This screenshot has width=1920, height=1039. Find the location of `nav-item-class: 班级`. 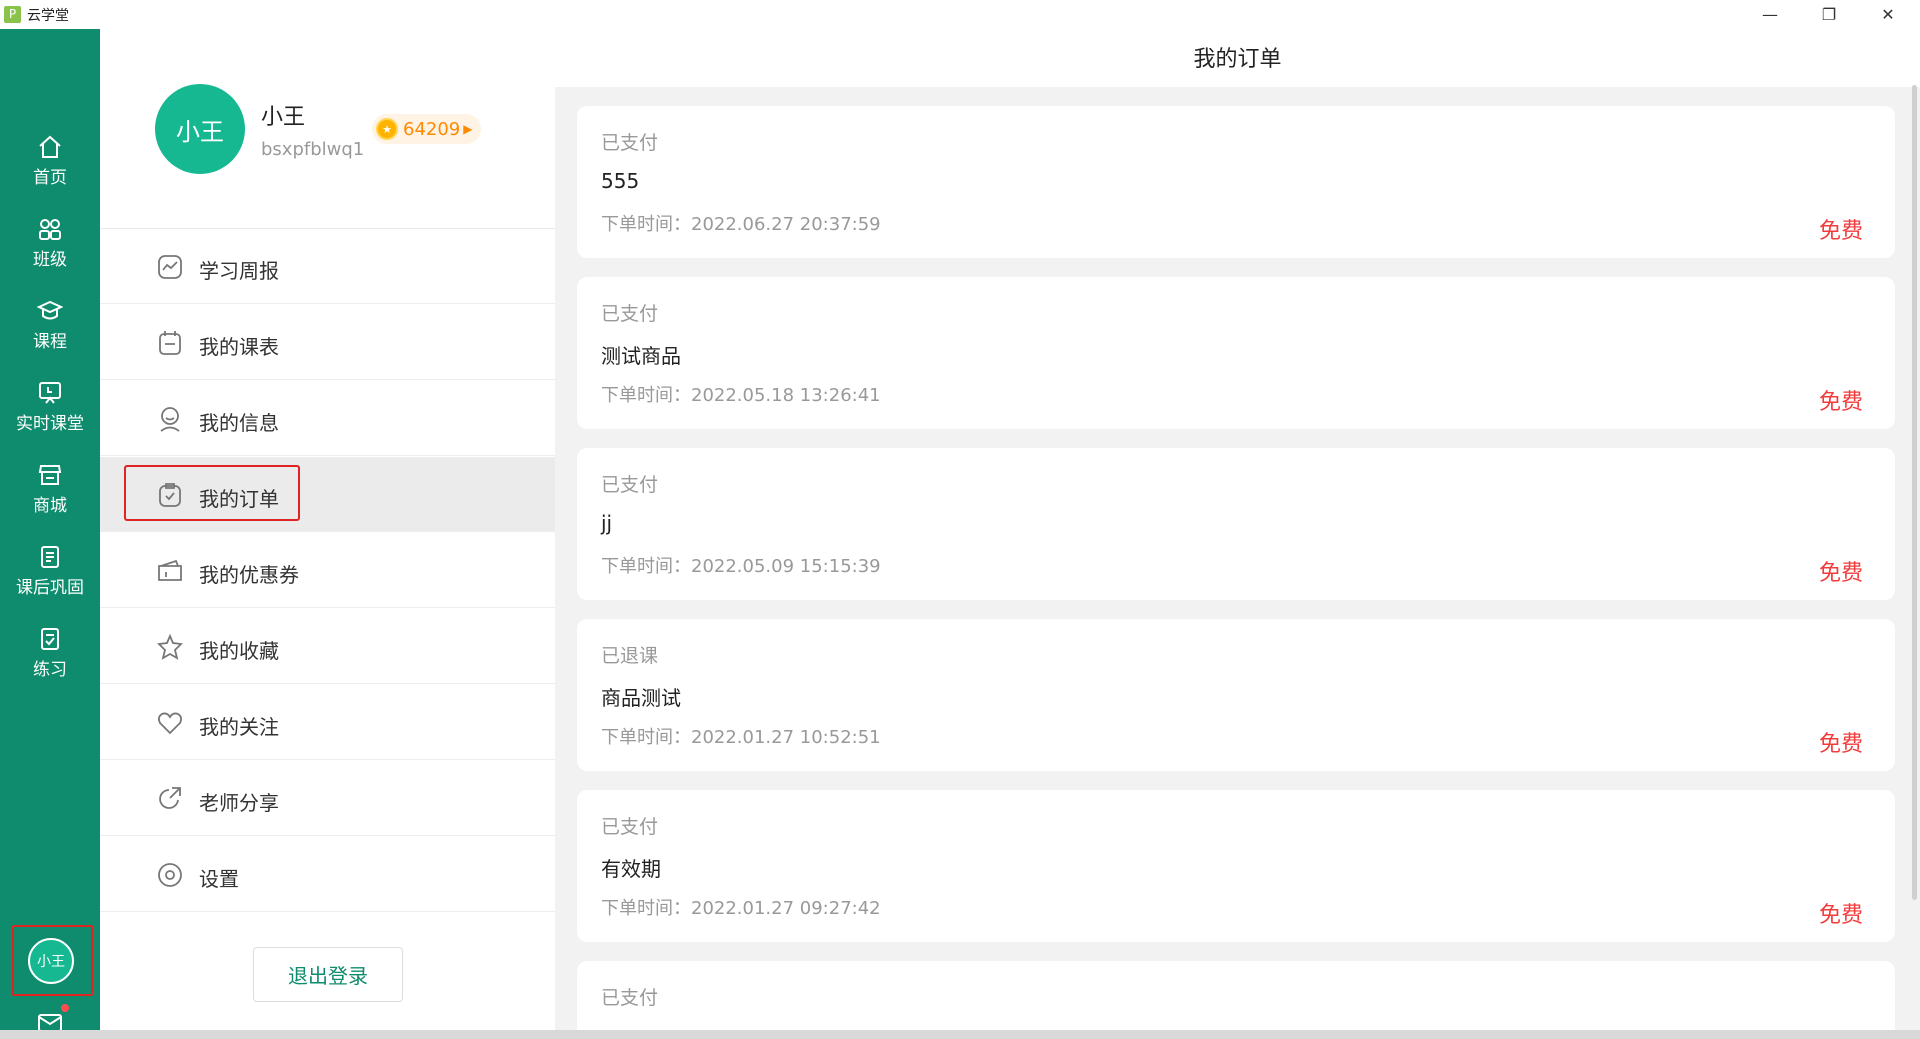

nav-item-class: 班级 is located at coordinates (50, 242).